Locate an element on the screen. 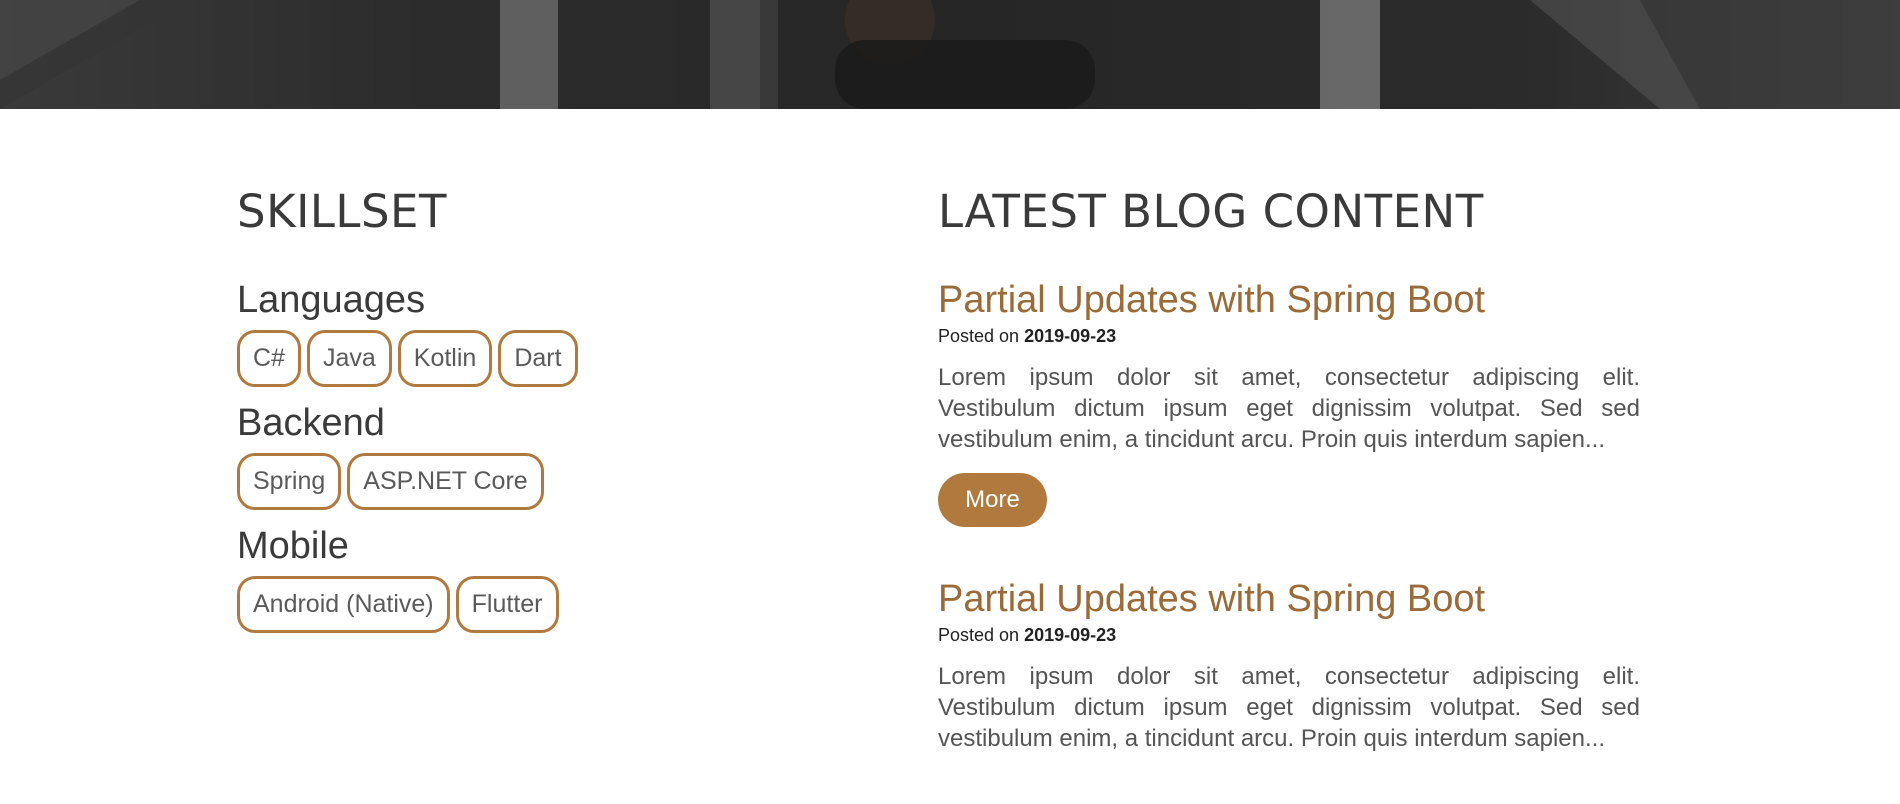 Image resolution: width=1900 pixels, height=804 pixels. hero-banner-image is located at coordinates (950, 54).